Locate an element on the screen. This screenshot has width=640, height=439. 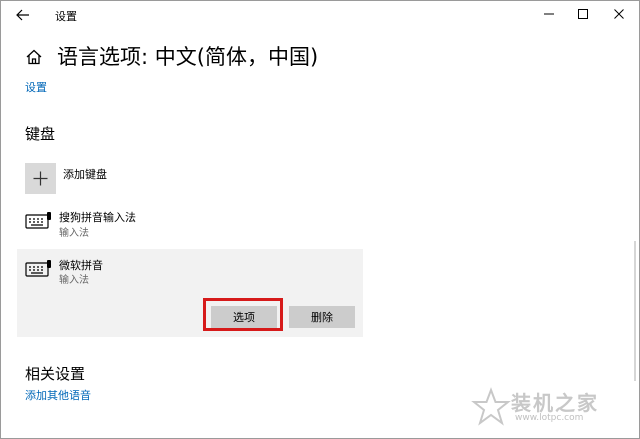
close-button is located at coordinates (619, 14).